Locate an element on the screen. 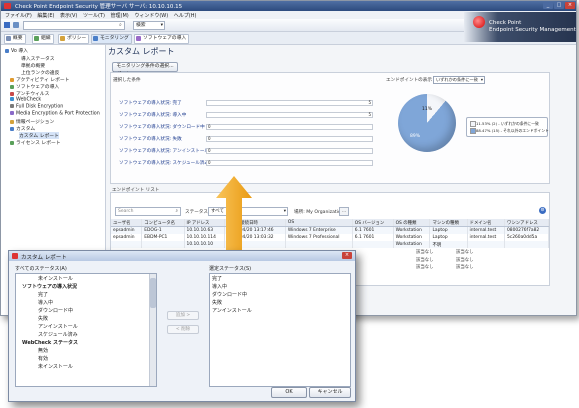  condition-label: ソフトウェアの導入状況: ダウンロード中 is located at coordinates (162, 127).